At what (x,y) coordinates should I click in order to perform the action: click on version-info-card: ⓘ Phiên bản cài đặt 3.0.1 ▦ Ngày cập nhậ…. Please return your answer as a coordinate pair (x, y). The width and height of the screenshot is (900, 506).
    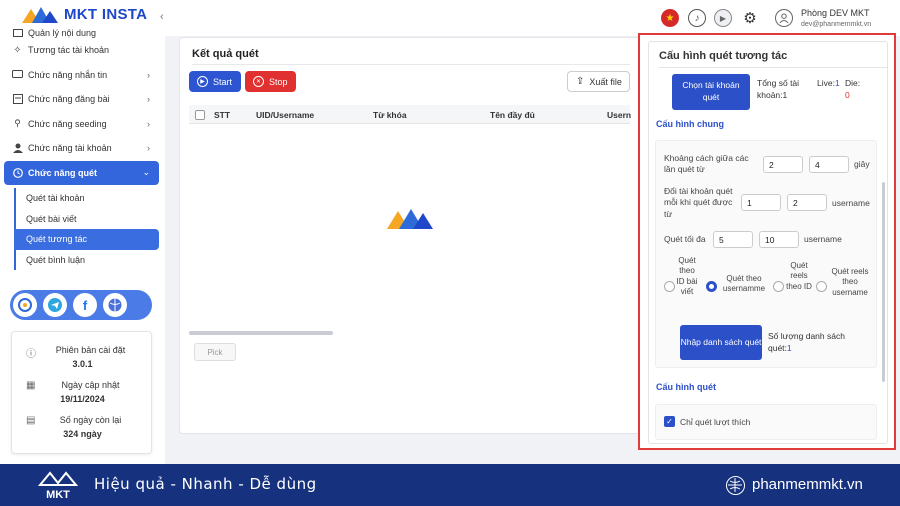
    Looking at the image, I should click on (81, 392).